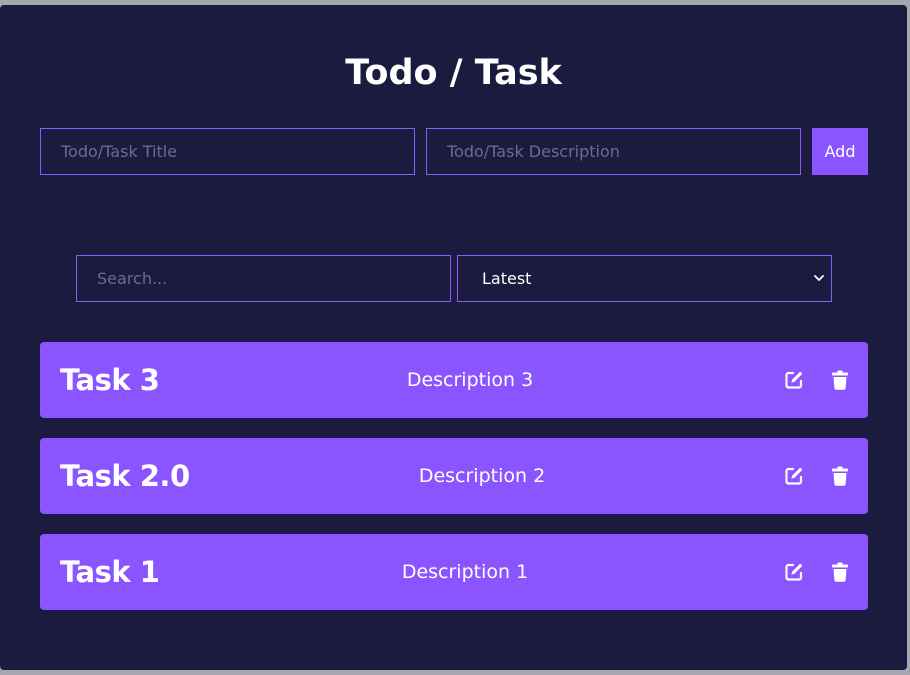  What do you see at coordinates (482, 476) in the screenshot?
I see `task-description: Description 2` at bounding box center [482, 476].